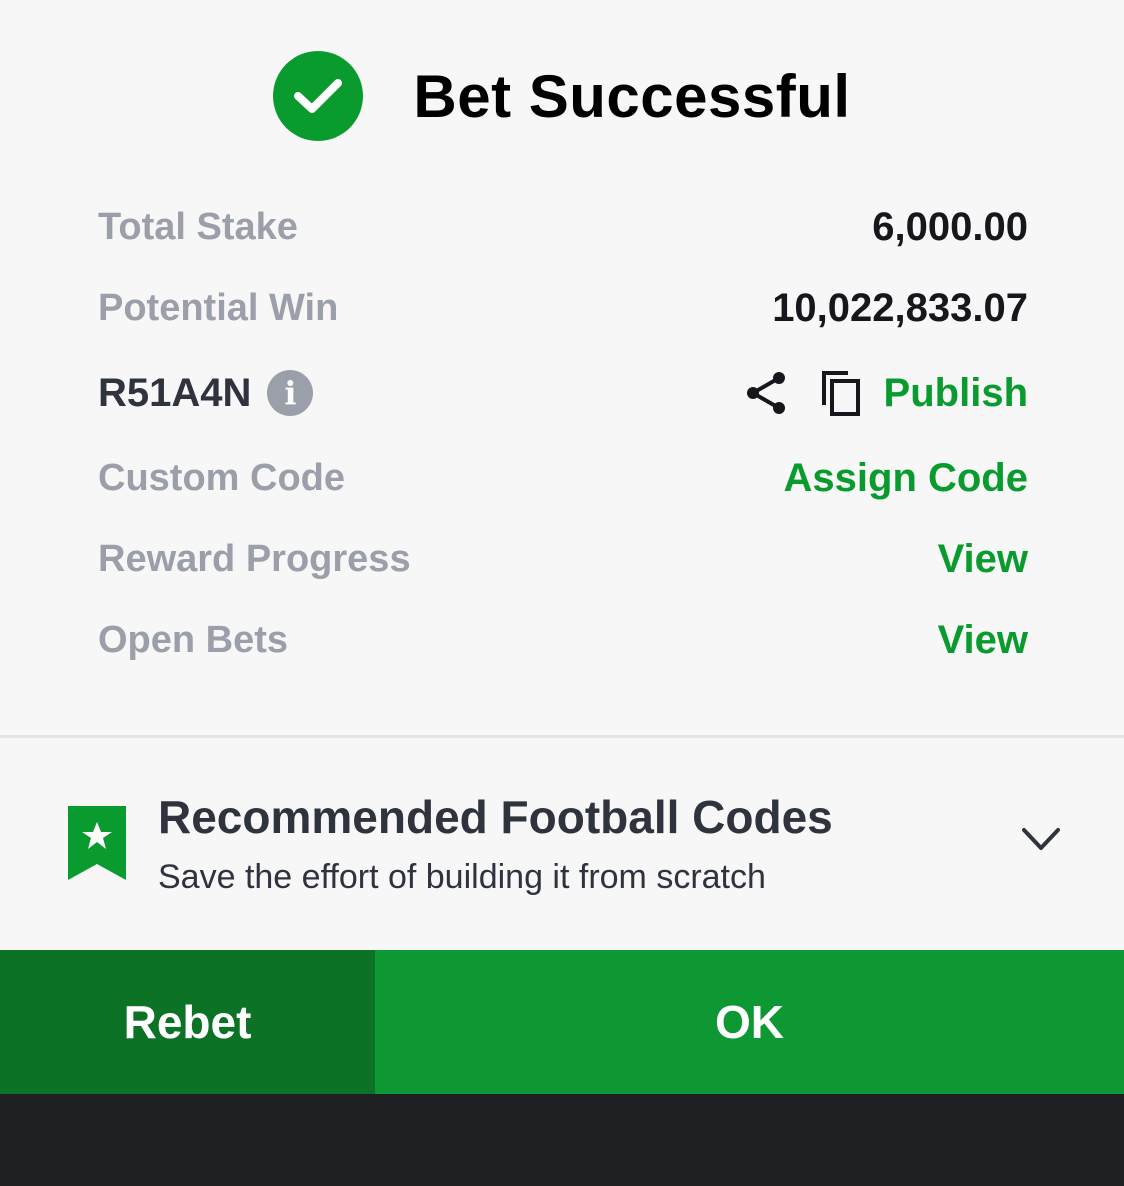 The image size is (1124, 1186). Describe the element at coordinates (841, 393) in the screenshot. I see `copy-icon` at that location.